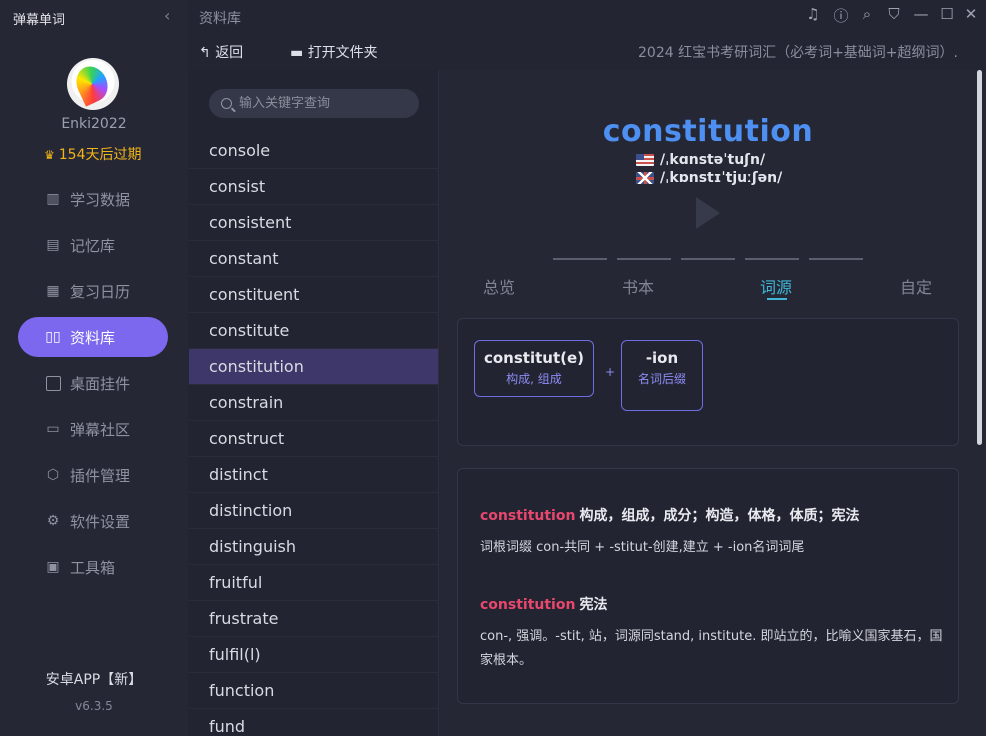 This screenshot has height=736, width=986. What do you see at coordinates (53, 475) in the screenshot?
I see `cube-icon: ⬡` at bounding box center [53, 475].